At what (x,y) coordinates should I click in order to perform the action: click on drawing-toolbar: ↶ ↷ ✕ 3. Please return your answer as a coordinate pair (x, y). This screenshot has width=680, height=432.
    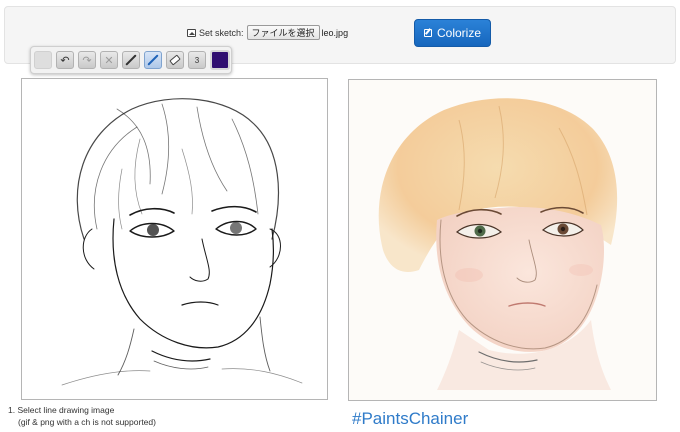
    Looking at the image, I should click on (131, 60).